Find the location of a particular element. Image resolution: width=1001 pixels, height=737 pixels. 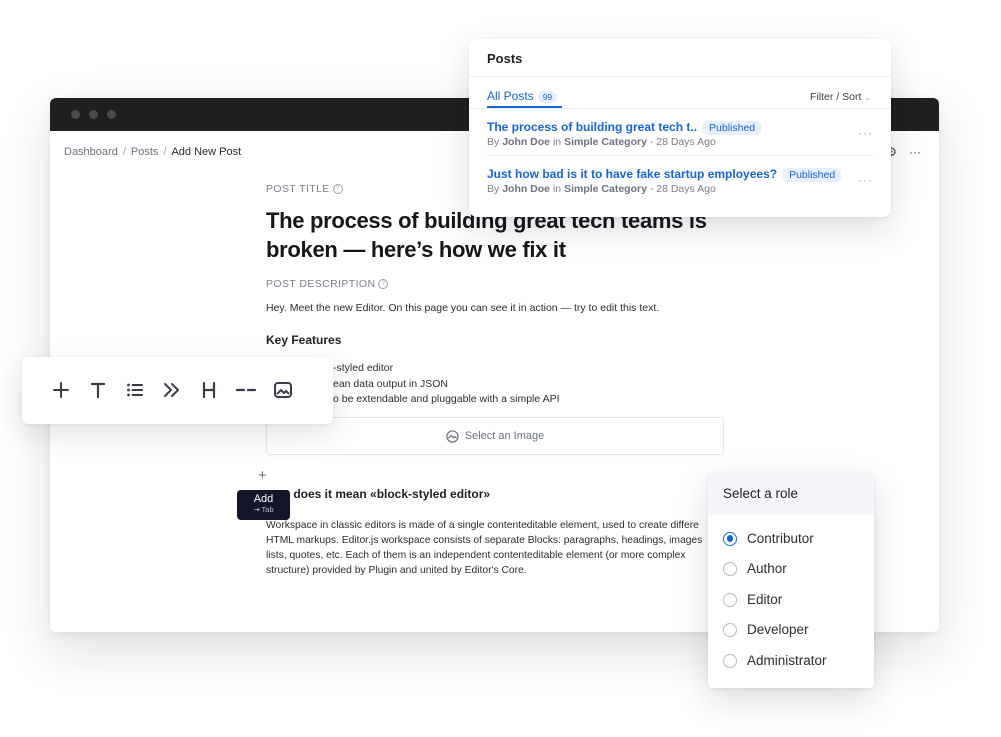

posts-panel-title: Posts is located at coordinates (505, 58).